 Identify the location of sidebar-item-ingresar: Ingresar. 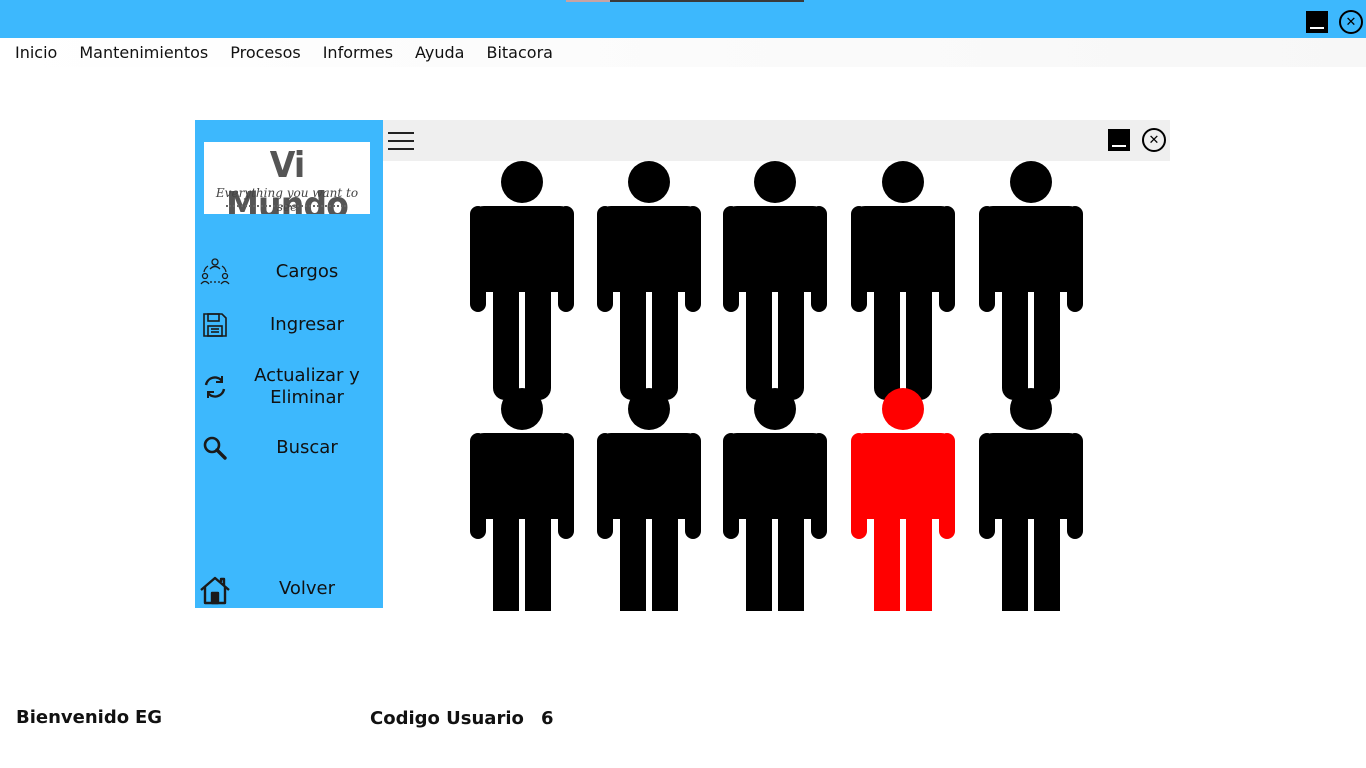
(289, 325).